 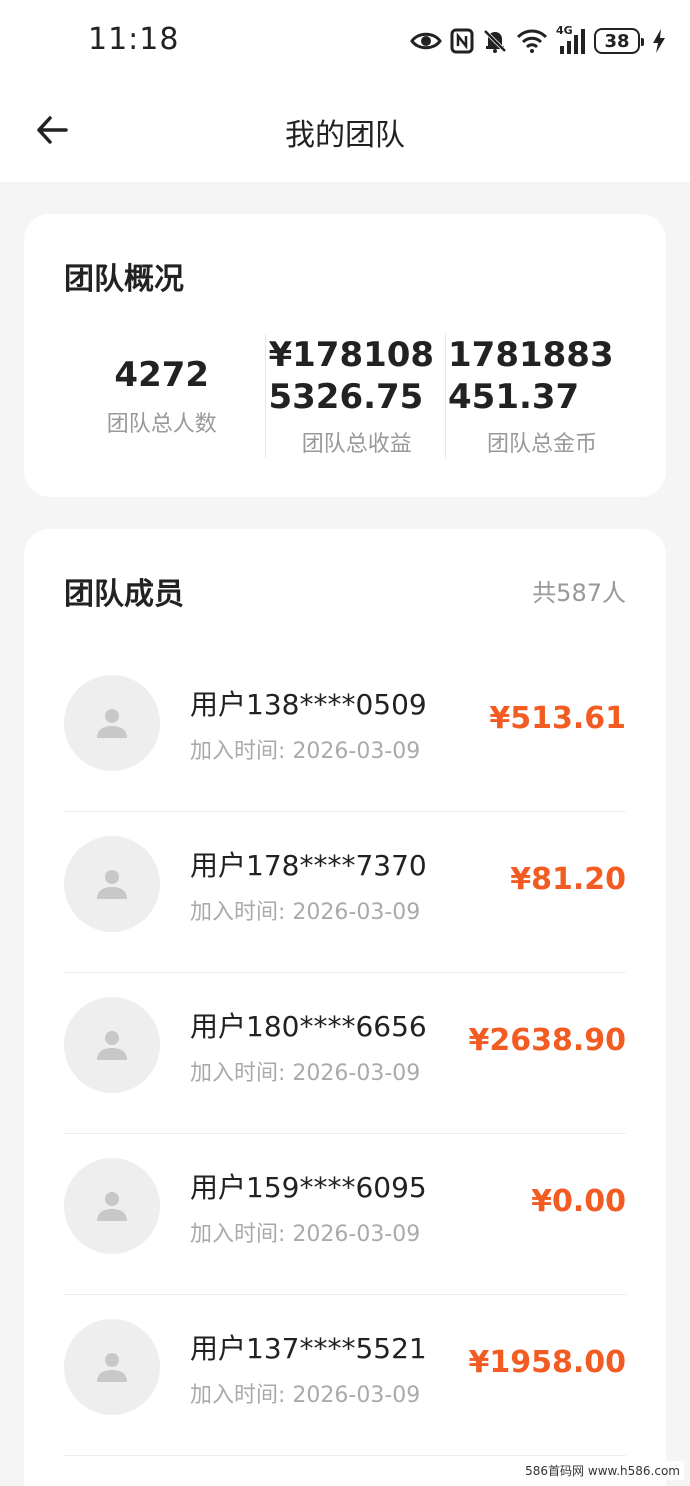 What do you see at coordinates (547, 1040) in the screenshot?
I see `member-amount: ¥2638.90` at bounding box center [547, 1040].